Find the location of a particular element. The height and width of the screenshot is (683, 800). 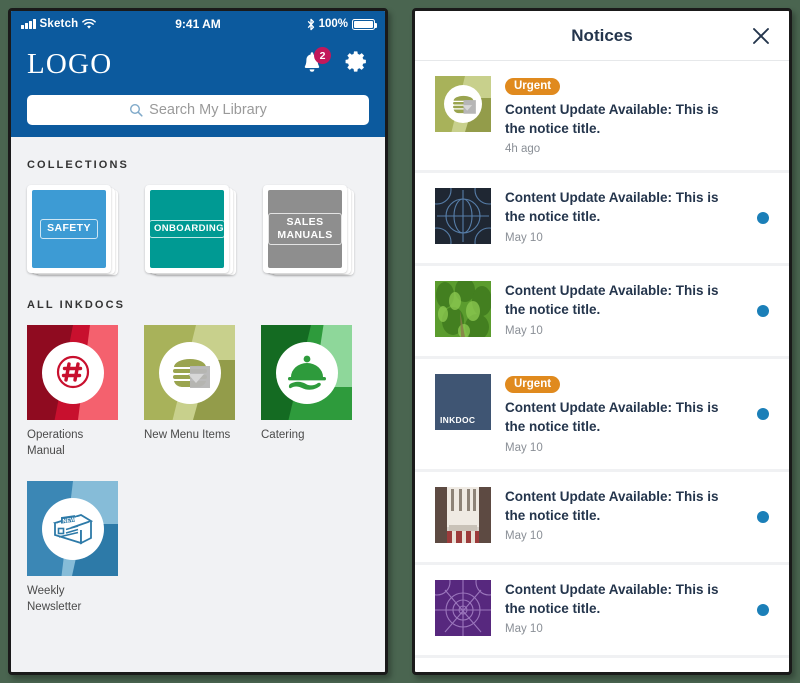

carrier-label: Sketch is located at coordinates (59, 24).